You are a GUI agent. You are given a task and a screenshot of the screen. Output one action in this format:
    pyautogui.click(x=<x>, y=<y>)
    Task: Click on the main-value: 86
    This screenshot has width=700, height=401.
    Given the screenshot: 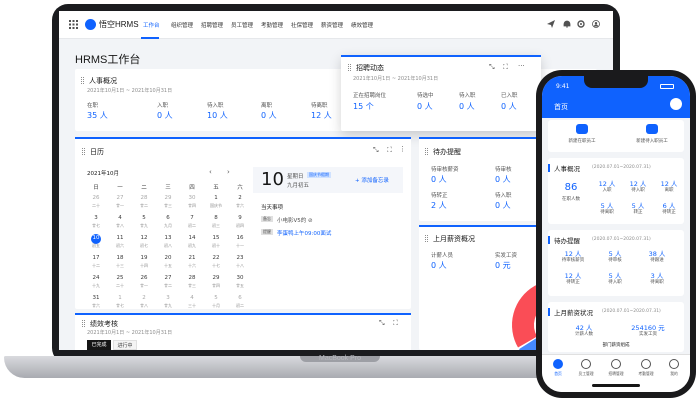 What is the action you would take?
    pyautogui.click(x=571, y=187)
    